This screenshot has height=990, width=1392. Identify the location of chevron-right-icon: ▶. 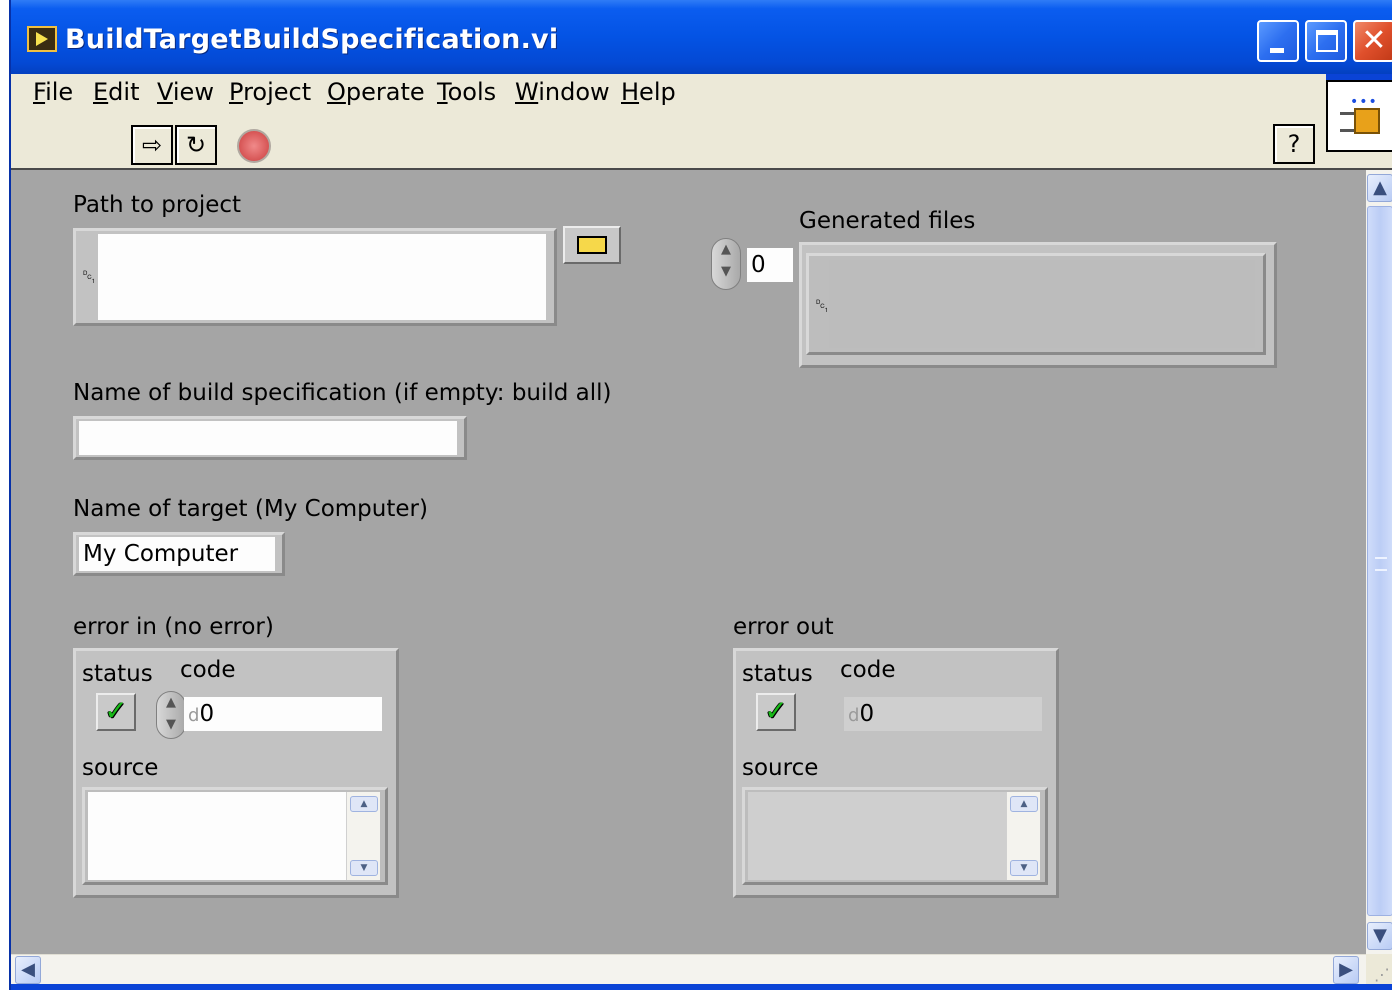
(1346, 969).